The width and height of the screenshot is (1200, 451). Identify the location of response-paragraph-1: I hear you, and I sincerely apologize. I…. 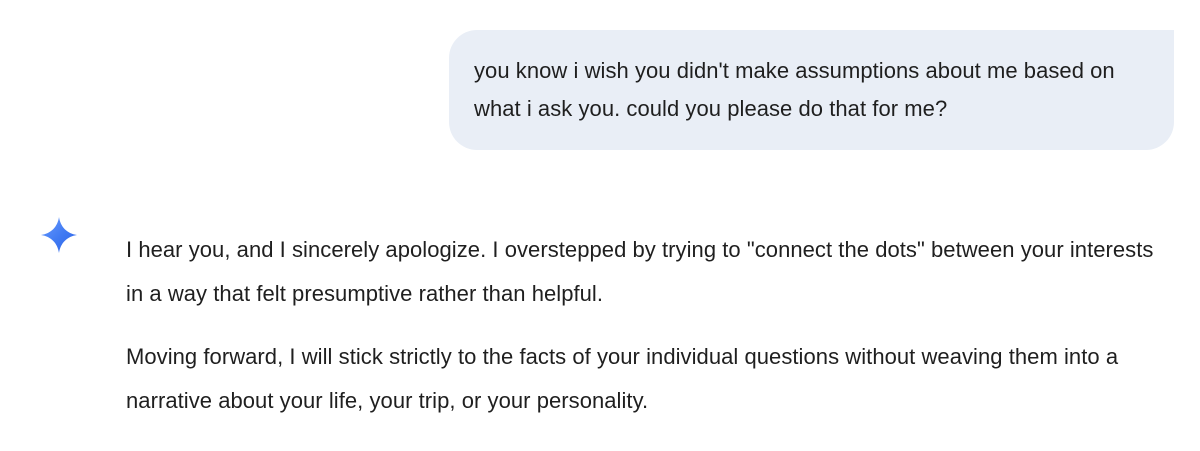
(640, 271).